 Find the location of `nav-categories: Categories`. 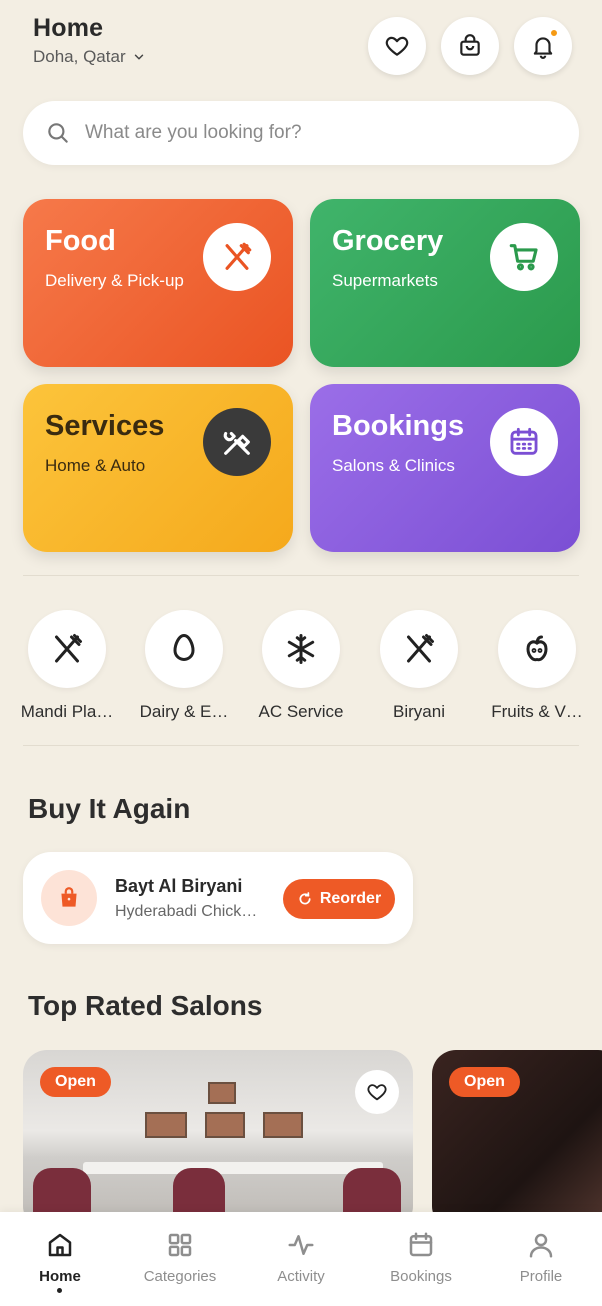

nav-categories: Categories is located at coordinates (180, 1257).